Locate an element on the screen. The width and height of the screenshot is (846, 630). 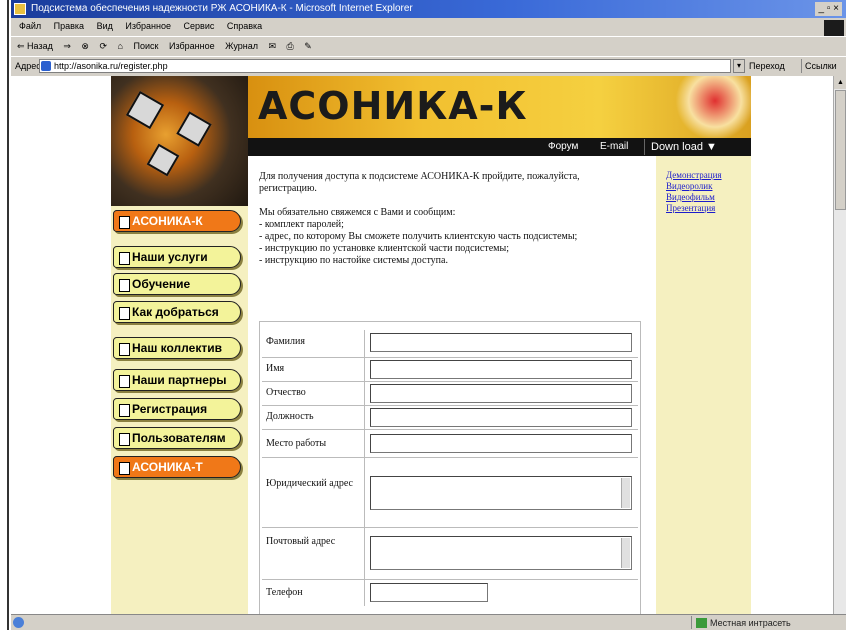
nav-training: Обучение is located at coordinates (177, 284).